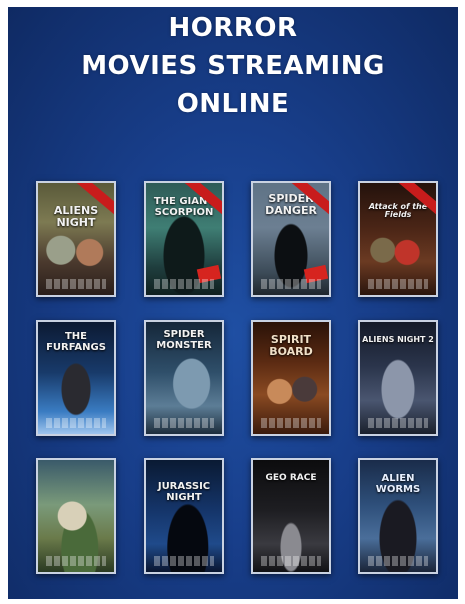 The height and width of the screenshot is (604, 465). What do you see at coordinates (291, 239) in the screenshot?
I see `poster-spider-danger: SPIDER DANGER` at bounding box center [291, 239].